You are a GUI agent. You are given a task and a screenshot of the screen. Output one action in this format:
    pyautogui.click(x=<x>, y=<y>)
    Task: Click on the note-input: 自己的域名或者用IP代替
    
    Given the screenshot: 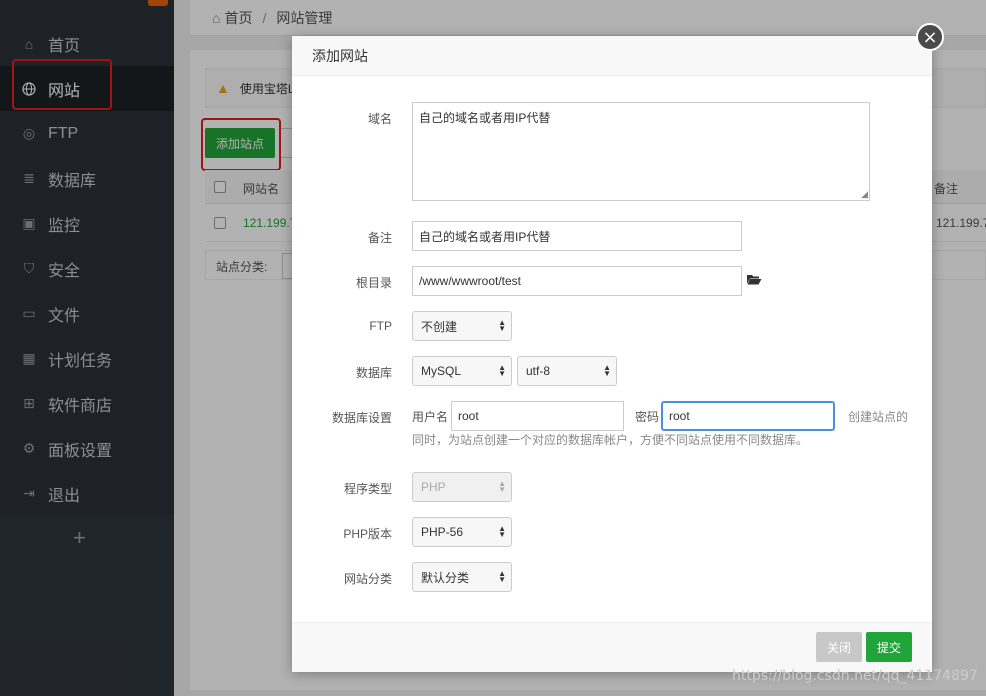 What is the action you would take?
    pyautogui.click(x=577, y=236)
    